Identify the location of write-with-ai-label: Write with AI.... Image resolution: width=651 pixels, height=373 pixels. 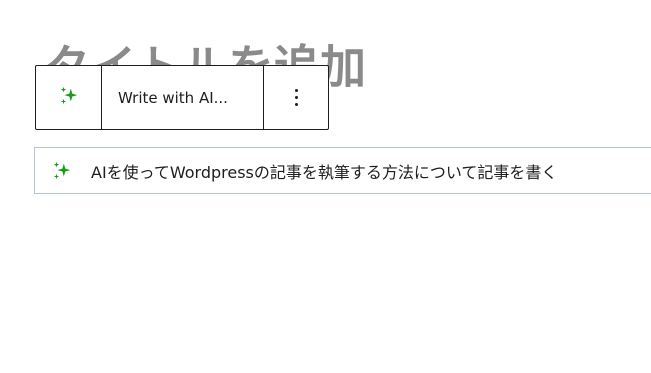
(173, 97).